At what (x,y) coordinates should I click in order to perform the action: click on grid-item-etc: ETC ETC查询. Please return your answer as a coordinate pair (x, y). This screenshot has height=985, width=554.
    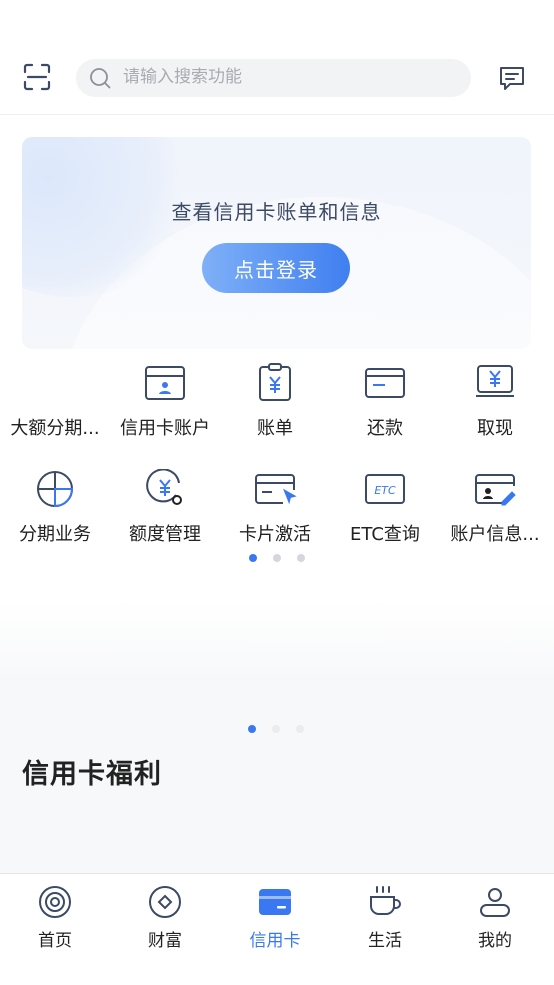
    Looking at the image, I should click on (385, 507).